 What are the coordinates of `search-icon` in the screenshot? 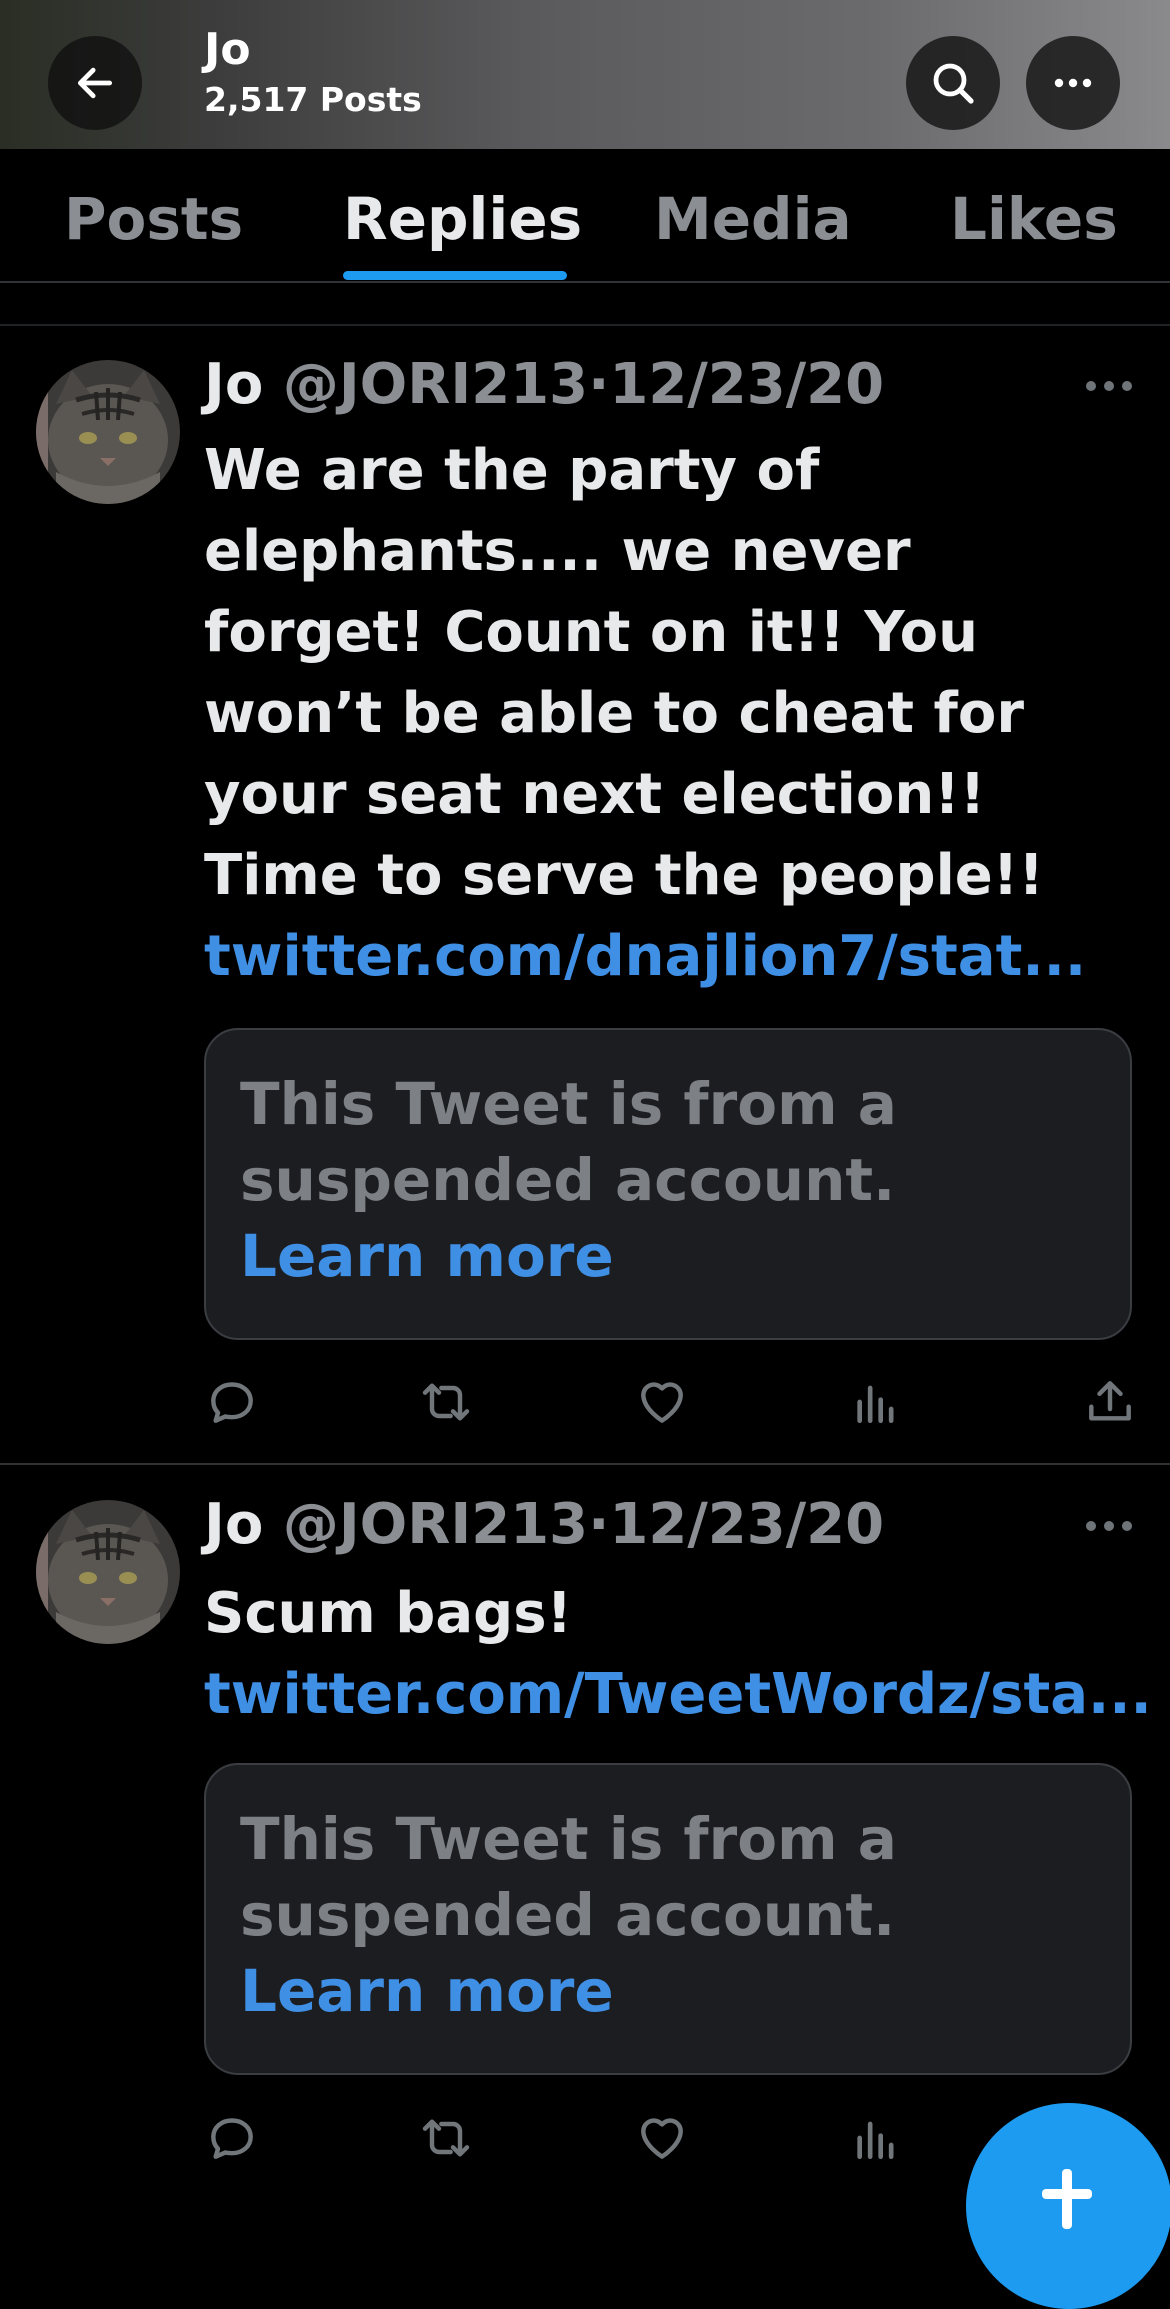 It's located at (953, 83).